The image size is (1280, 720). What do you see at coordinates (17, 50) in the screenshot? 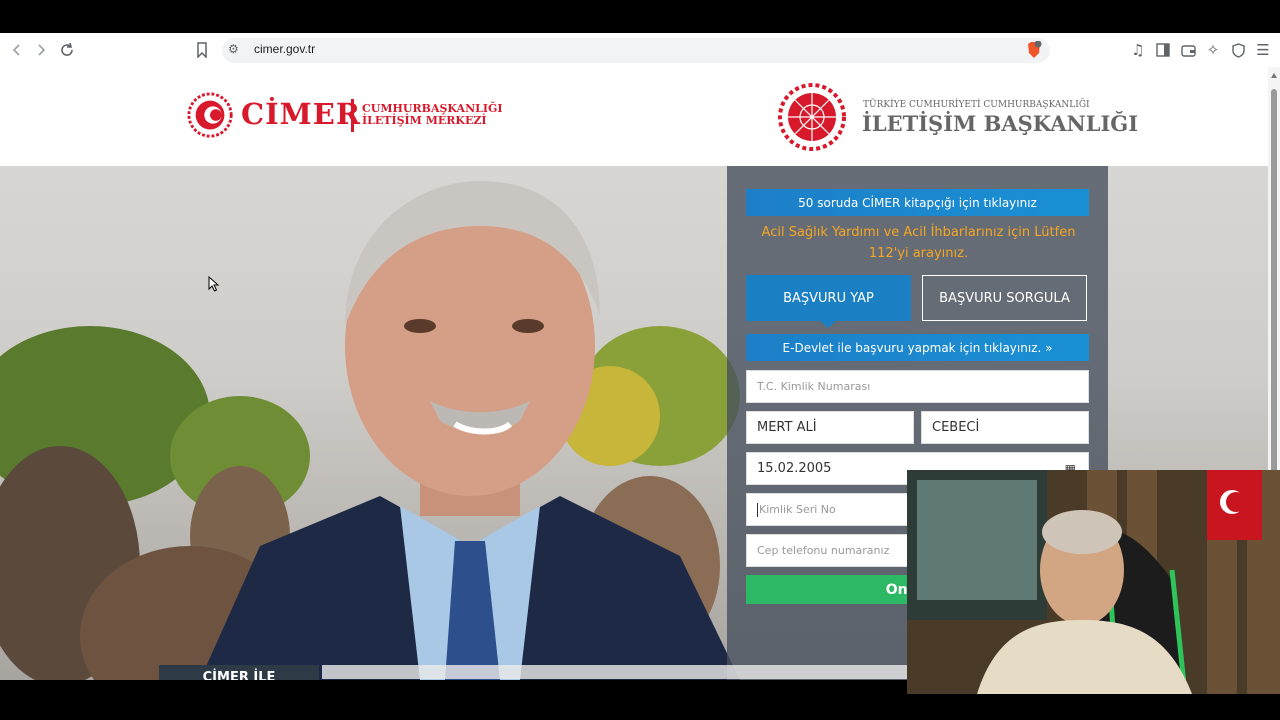
I see `back-icon` at bounding box center [17, 50].